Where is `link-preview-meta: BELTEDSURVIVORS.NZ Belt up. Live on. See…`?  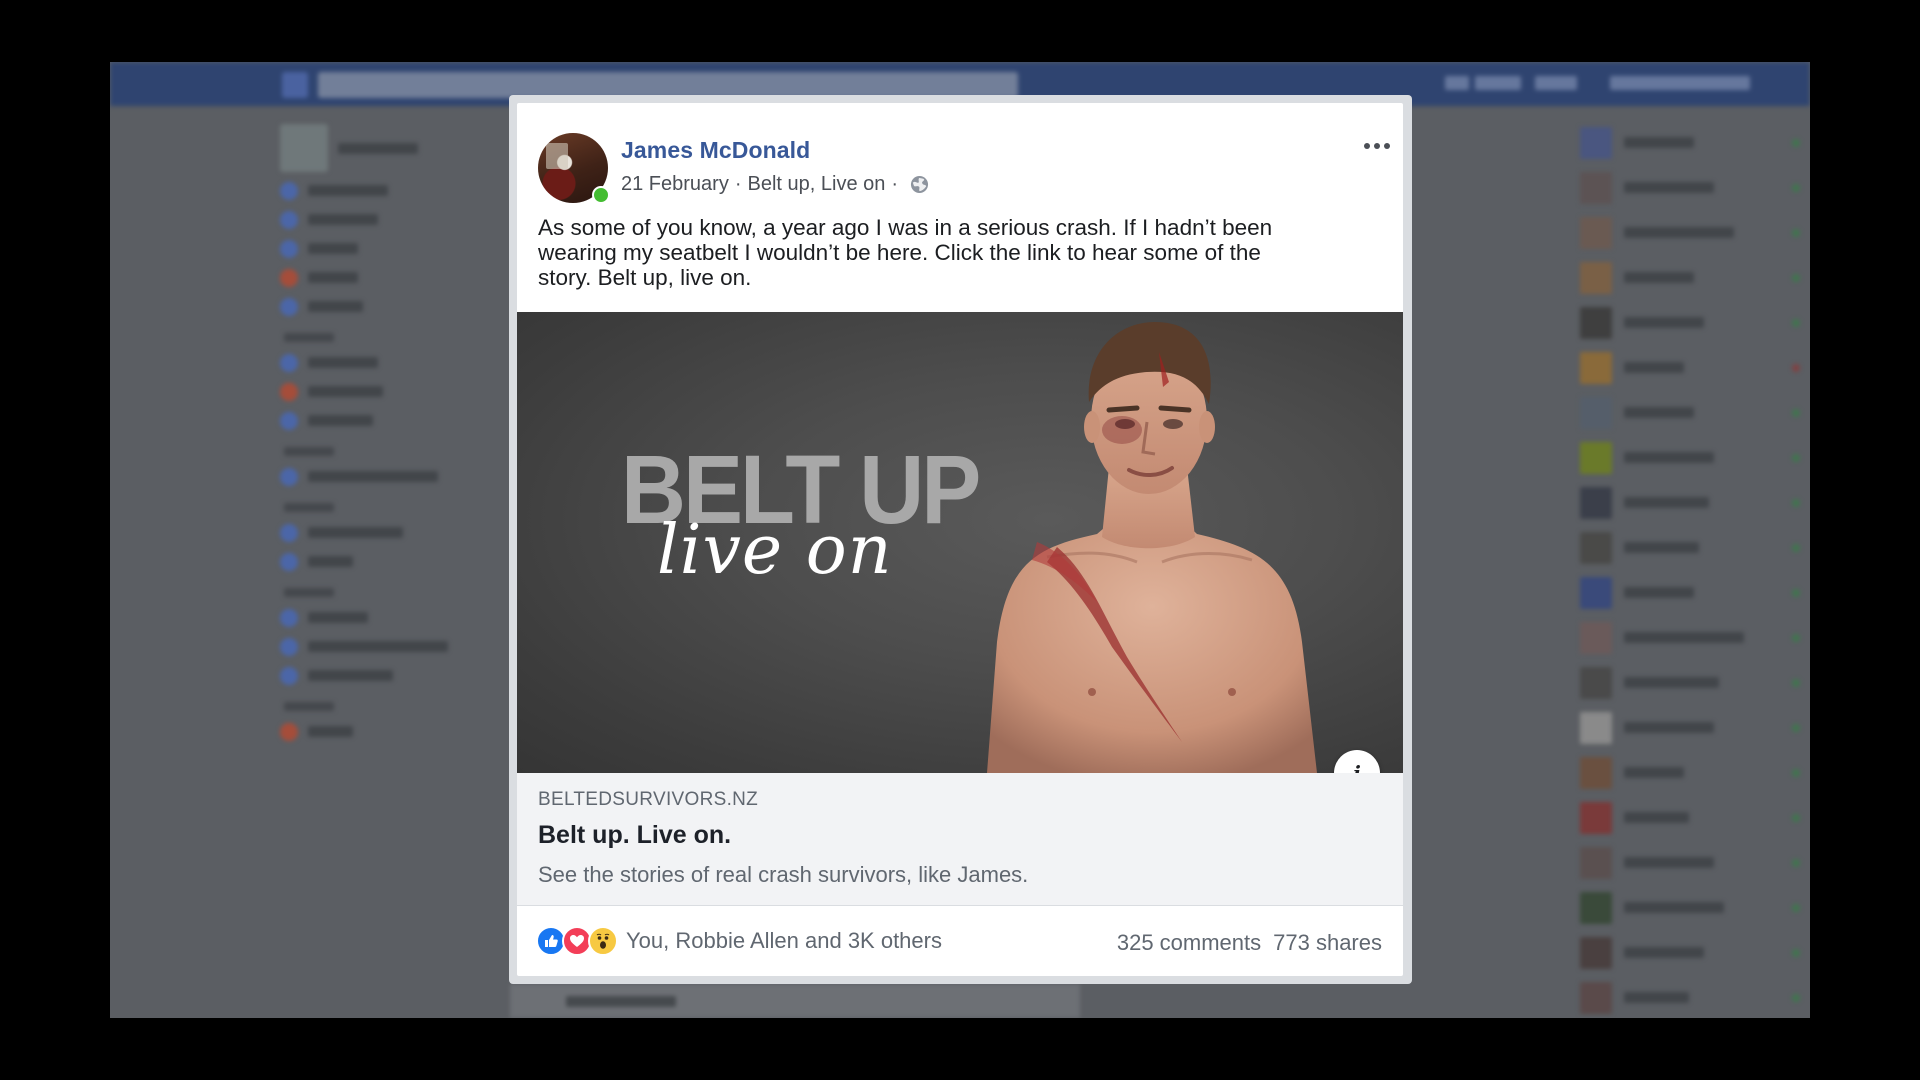 link-preview-meta: BELTEDSURVIVORS.NZ Belt up. Live on. See… is located at coordinates (960, 839).